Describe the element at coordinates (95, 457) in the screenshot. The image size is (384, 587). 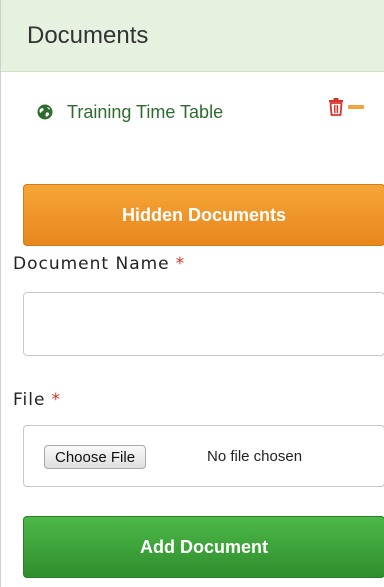
I see `choose-file-button: Choose File` at that location.